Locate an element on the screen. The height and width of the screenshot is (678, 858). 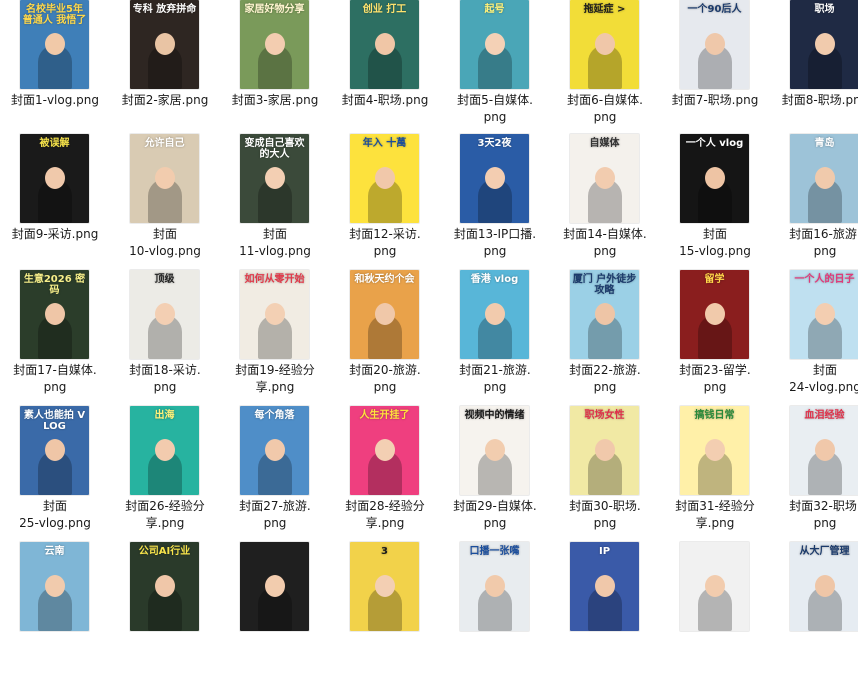
image-thumbnail: 素人也能拍 VLOG is located at coordinates (54, 450).